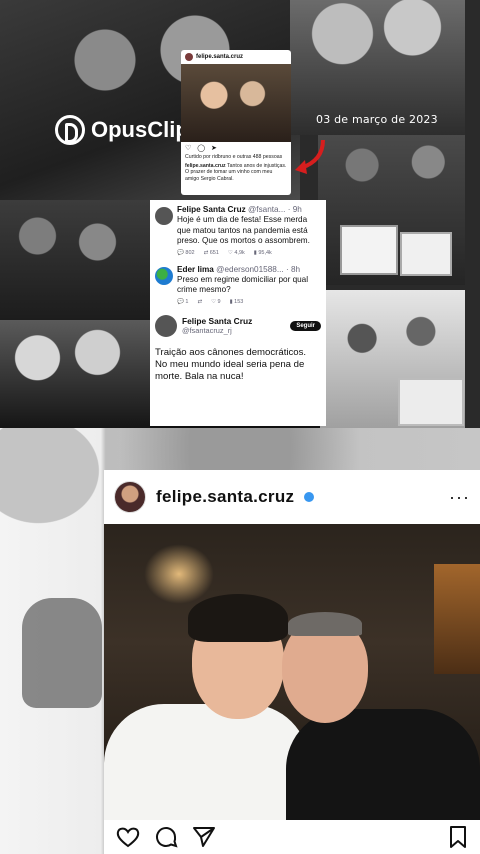 Image resolution: width=480 pixels, height=854 pixels. What do you see at coordinates (249, 253) in the screenshot?
I see `tweet-metrics: 💬 802 ⇄ 651 ♡ 4,9k ▮ 95,4k` at bounding box center [249, 253].